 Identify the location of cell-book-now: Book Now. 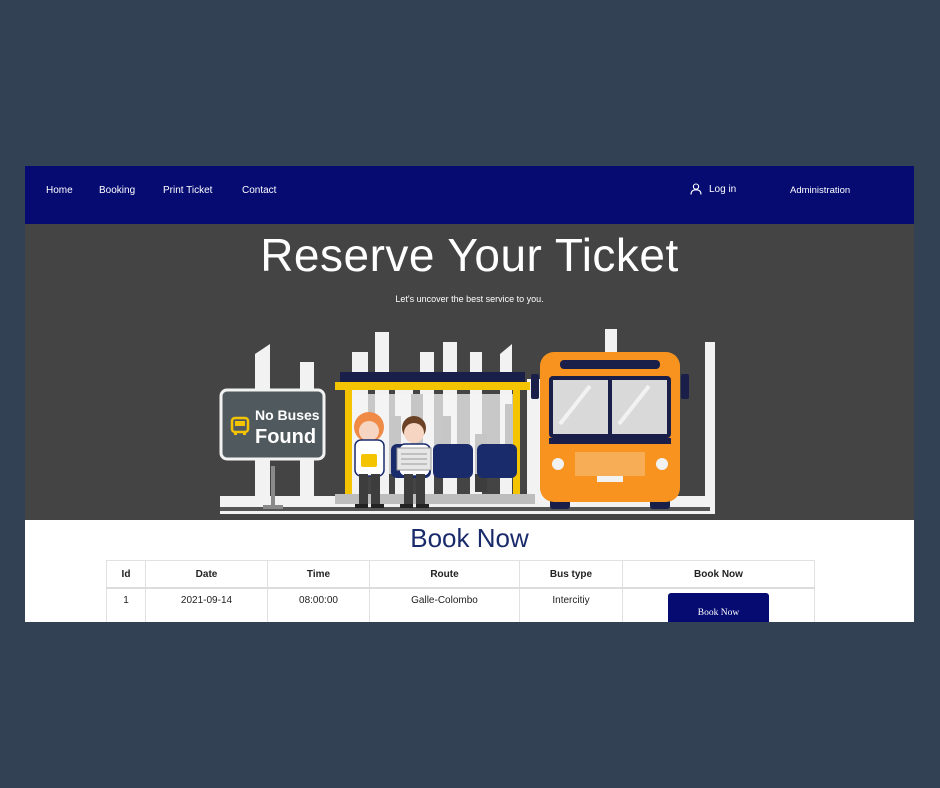
(718, 604).